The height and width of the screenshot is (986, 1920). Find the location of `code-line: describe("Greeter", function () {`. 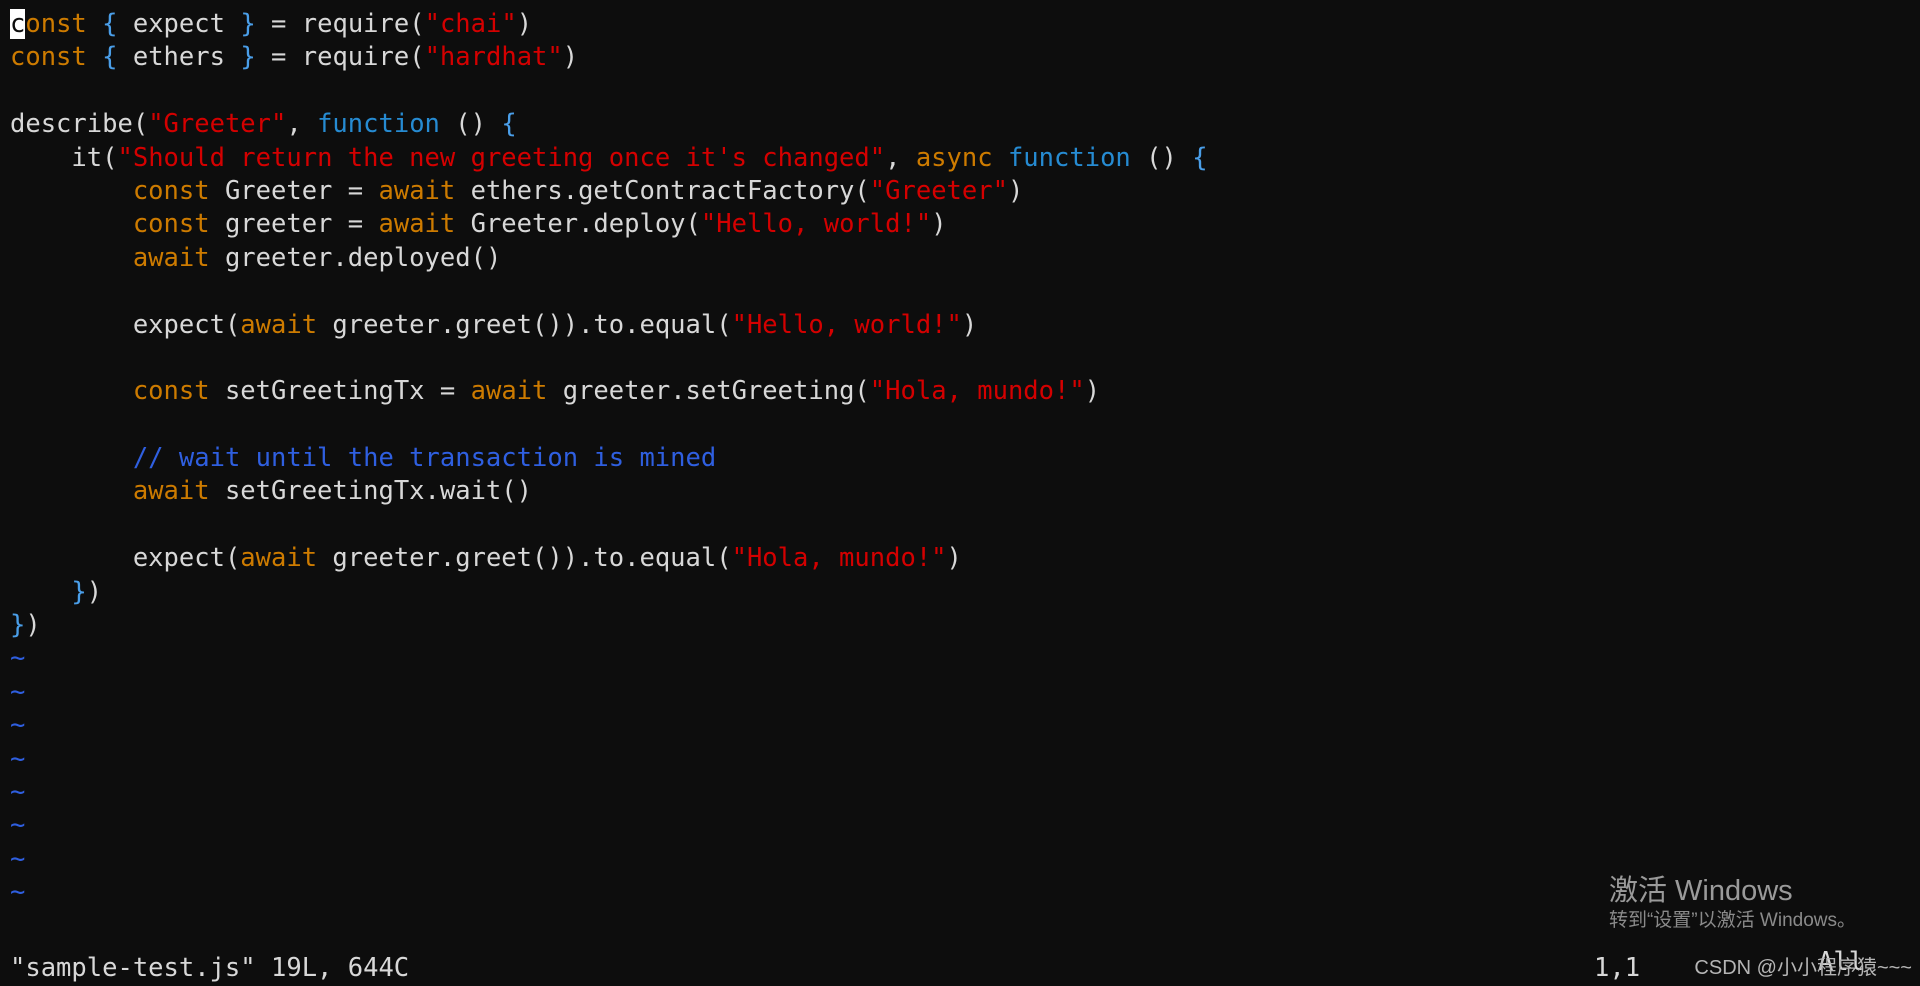

code-line: describe("Greeter", function () { is located at coordinates (965, 124).